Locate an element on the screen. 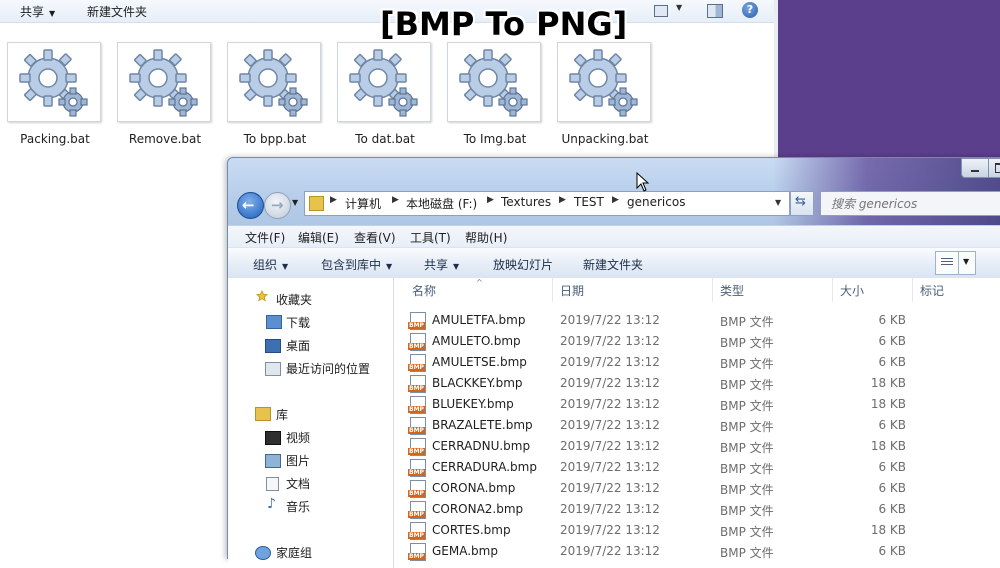 The height and width of the screenshot is (568, 1000). menu-tools: 工具(T) is located at coordinates (430, 237).